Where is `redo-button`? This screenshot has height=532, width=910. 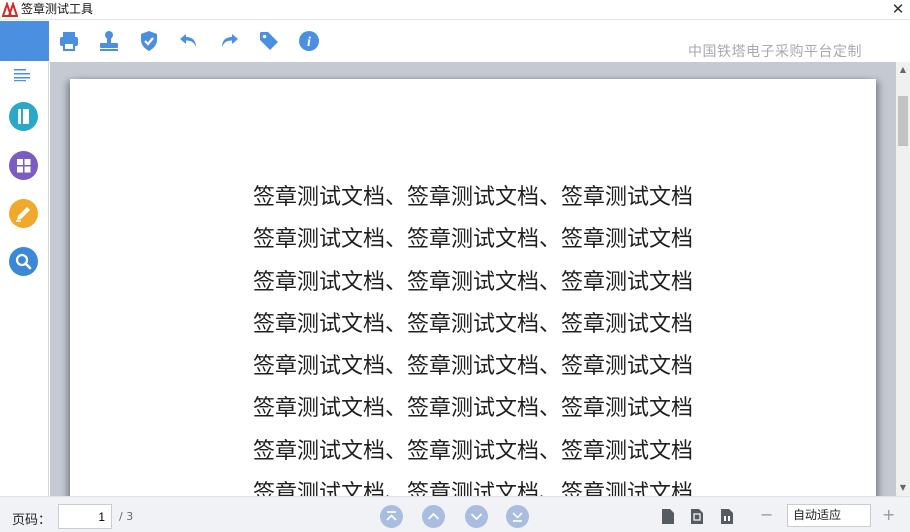
redo-button is located at coordinates (229, 41).